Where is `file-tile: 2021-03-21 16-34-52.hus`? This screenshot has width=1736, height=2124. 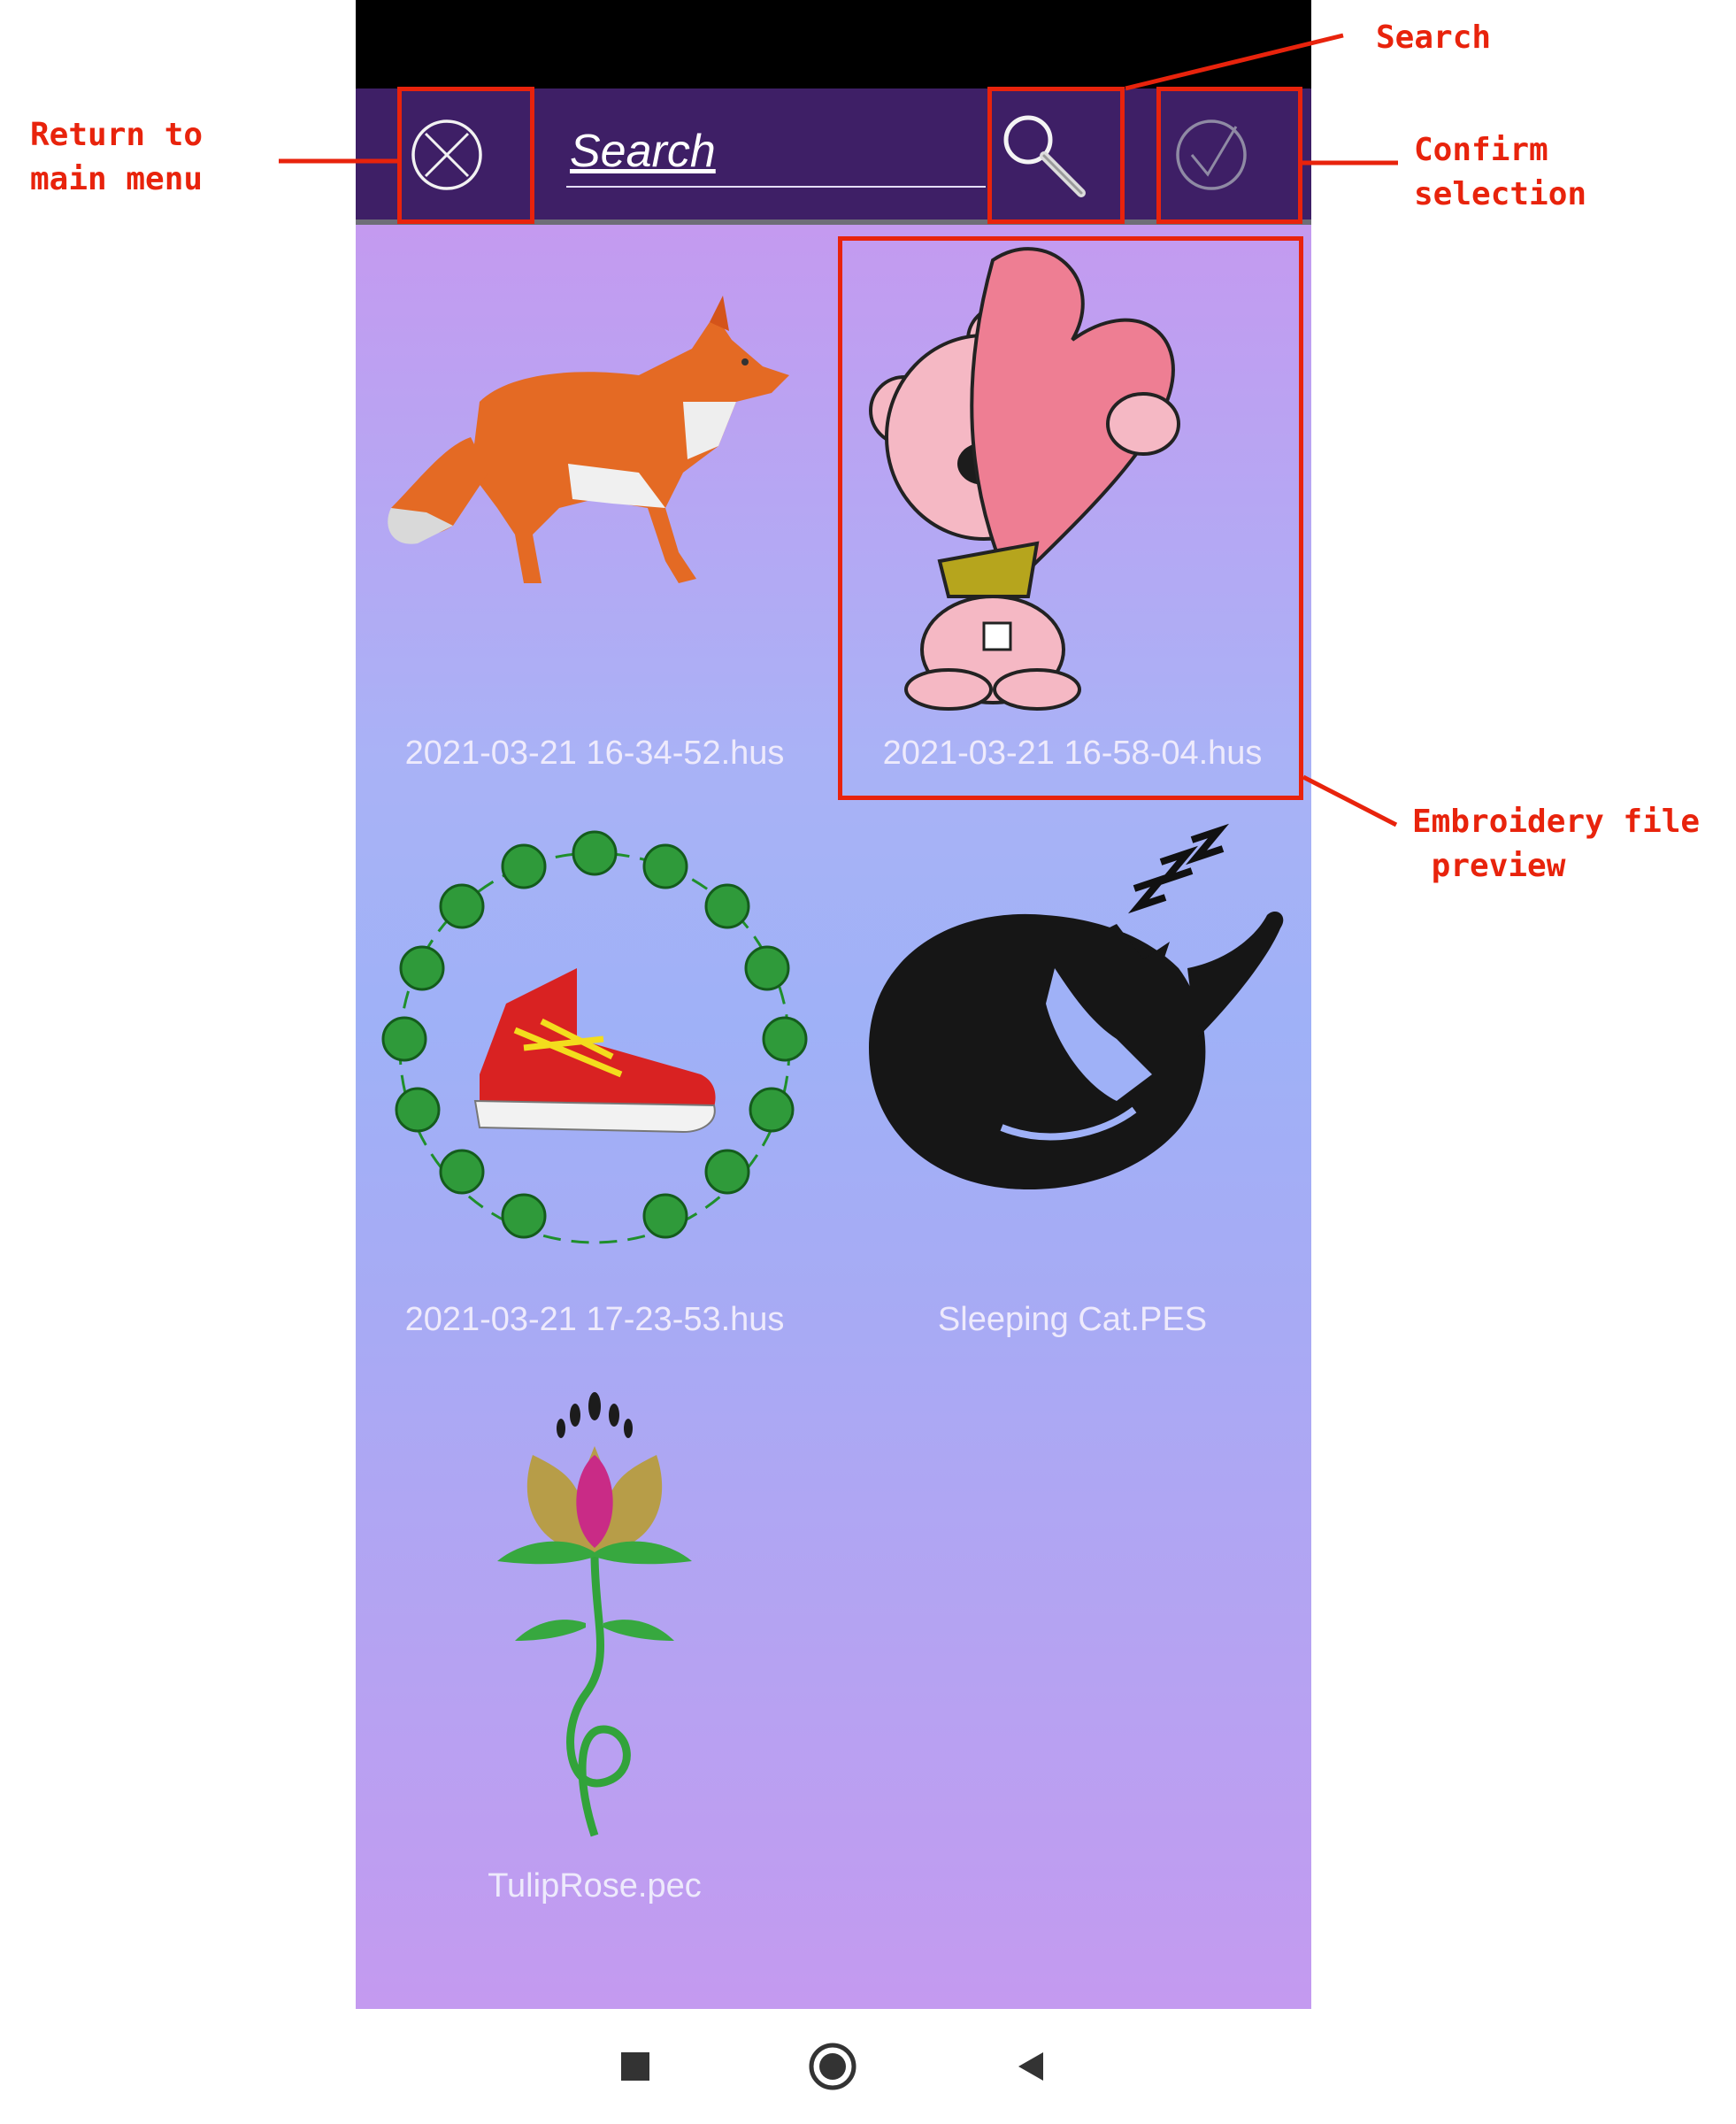
file-tile: 2021-03-21 16-34-52.hus is located at coordinates (594, 508).